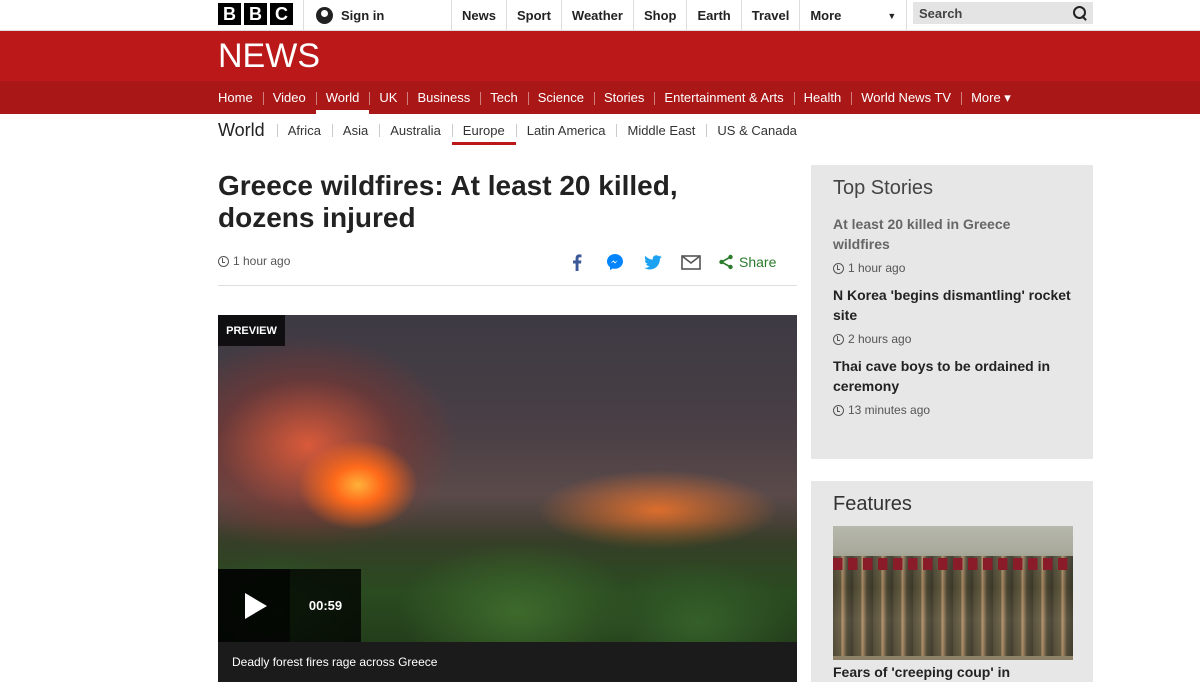  I want to click on top-more-button: More ▼, so click(853, 15).